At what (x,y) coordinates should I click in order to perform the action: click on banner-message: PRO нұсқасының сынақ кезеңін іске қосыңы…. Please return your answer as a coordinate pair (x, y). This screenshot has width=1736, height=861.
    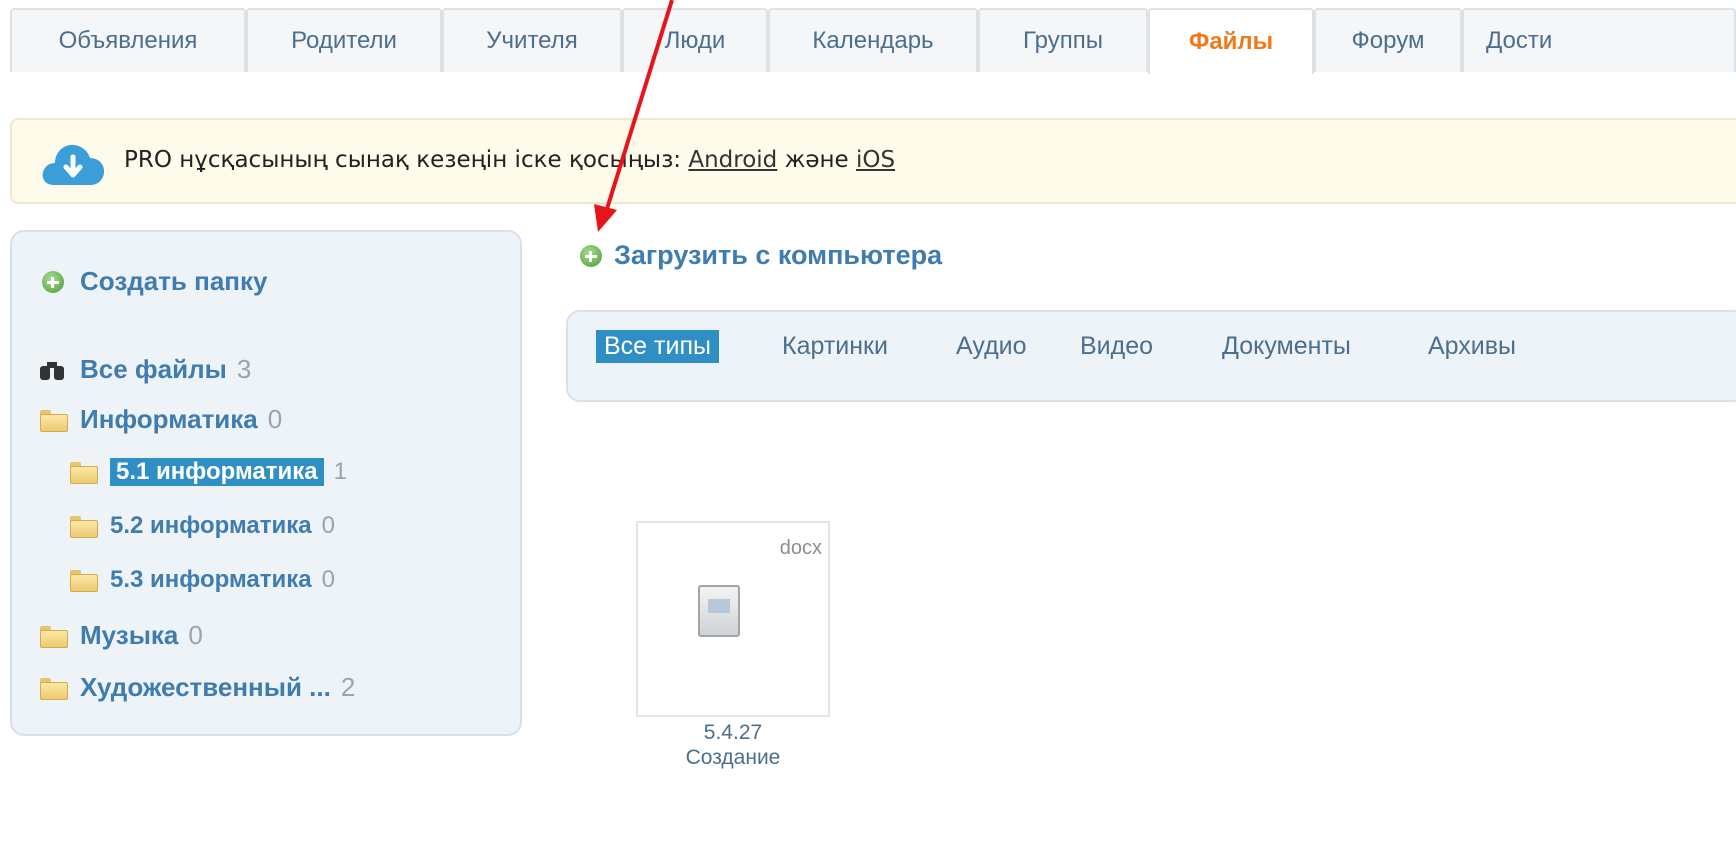
    Looking at the image, I should click on (403, 160).